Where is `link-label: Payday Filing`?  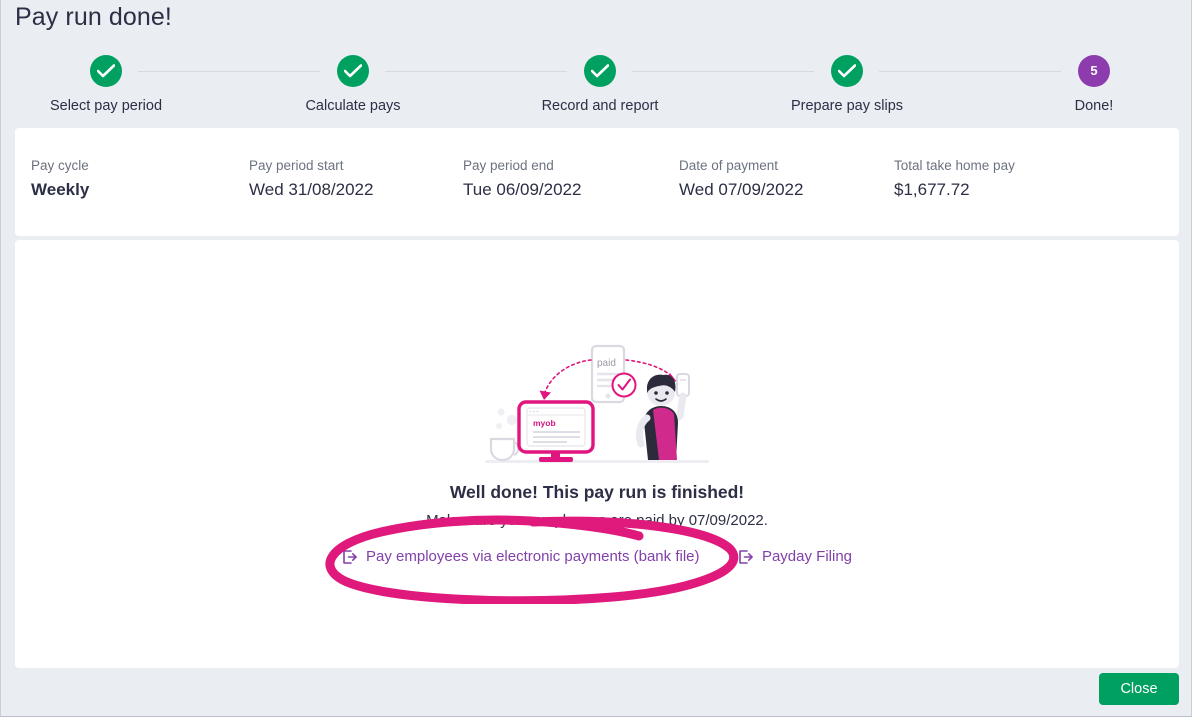 link-label: Payday Filing is located at coordinates (806, 557).